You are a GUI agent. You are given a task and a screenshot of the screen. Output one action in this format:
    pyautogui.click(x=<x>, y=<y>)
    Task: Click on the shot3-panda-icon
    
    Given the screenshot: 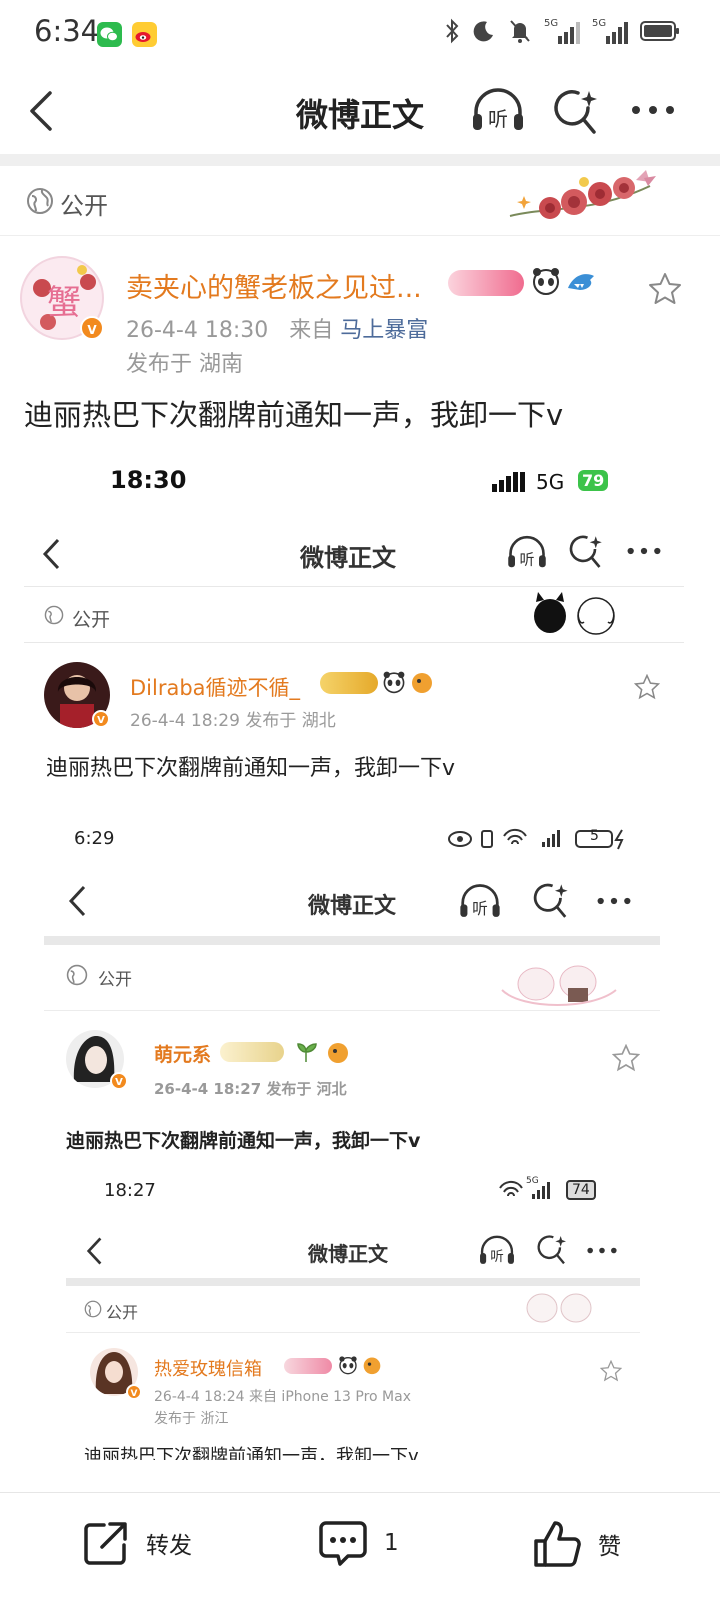 What is the action you would take?
    pyautogui.click(x=348, y=1367)
    